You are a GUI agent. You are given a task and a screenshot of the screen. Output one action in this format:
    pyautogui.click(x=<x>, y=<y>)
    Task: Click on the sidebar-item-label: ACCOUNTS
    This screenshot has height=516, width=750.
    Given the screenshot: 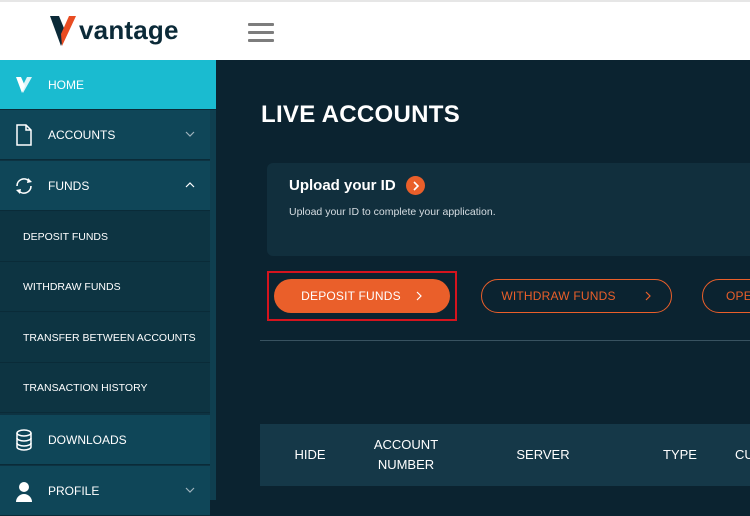 What is the action you would take?
    pyautogui.click(x=82, y=134)
    